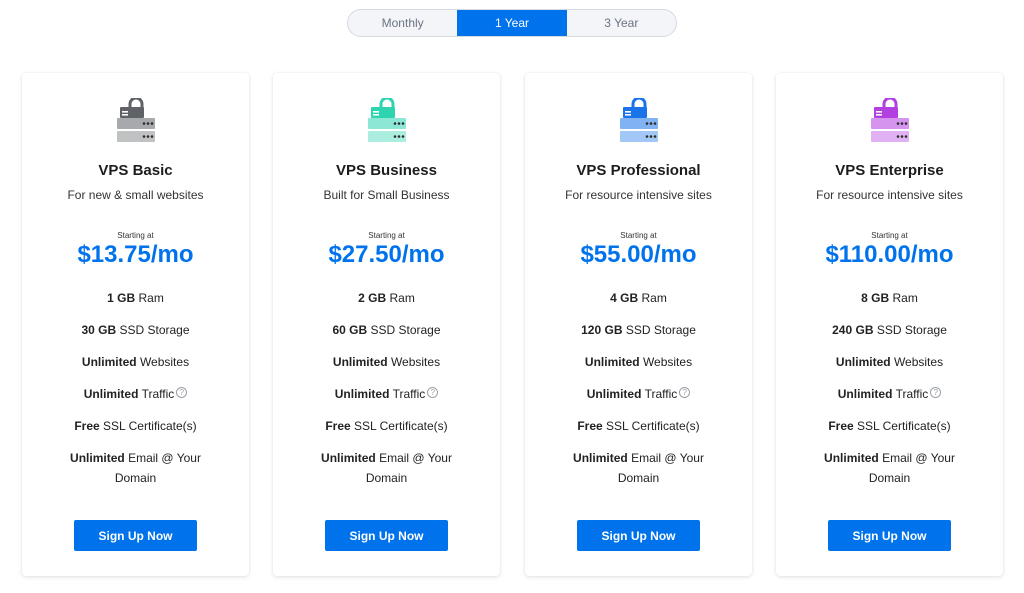 Image resolution: width=1024 pixels, height=593 pixels. What do you see at coordinates (853, 330) in the screenshot?
I see `feature-value: 240 GB` at bounding box center [853, 330].